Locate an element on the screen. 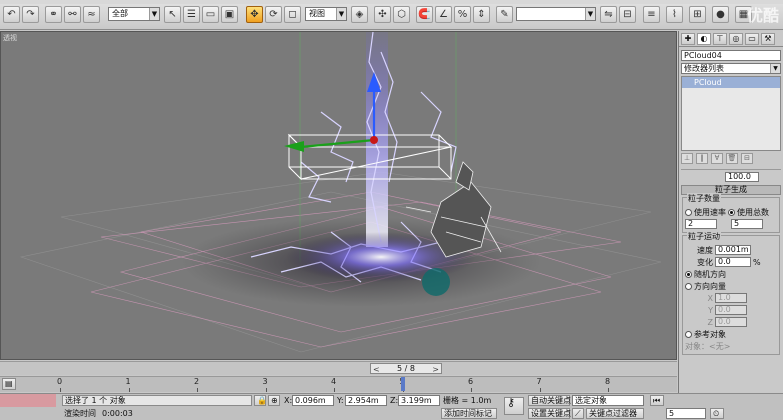 This screenshot has height=420, width=783. select-manipulate-icon: ✣ is located at coordinates (382, 14).